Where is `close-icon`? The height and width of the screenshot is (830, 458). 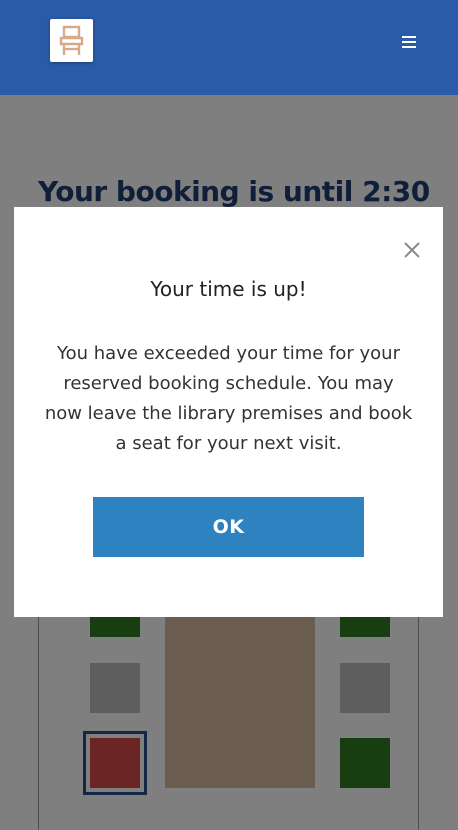
close-icon is located at coordinates (412, 250).